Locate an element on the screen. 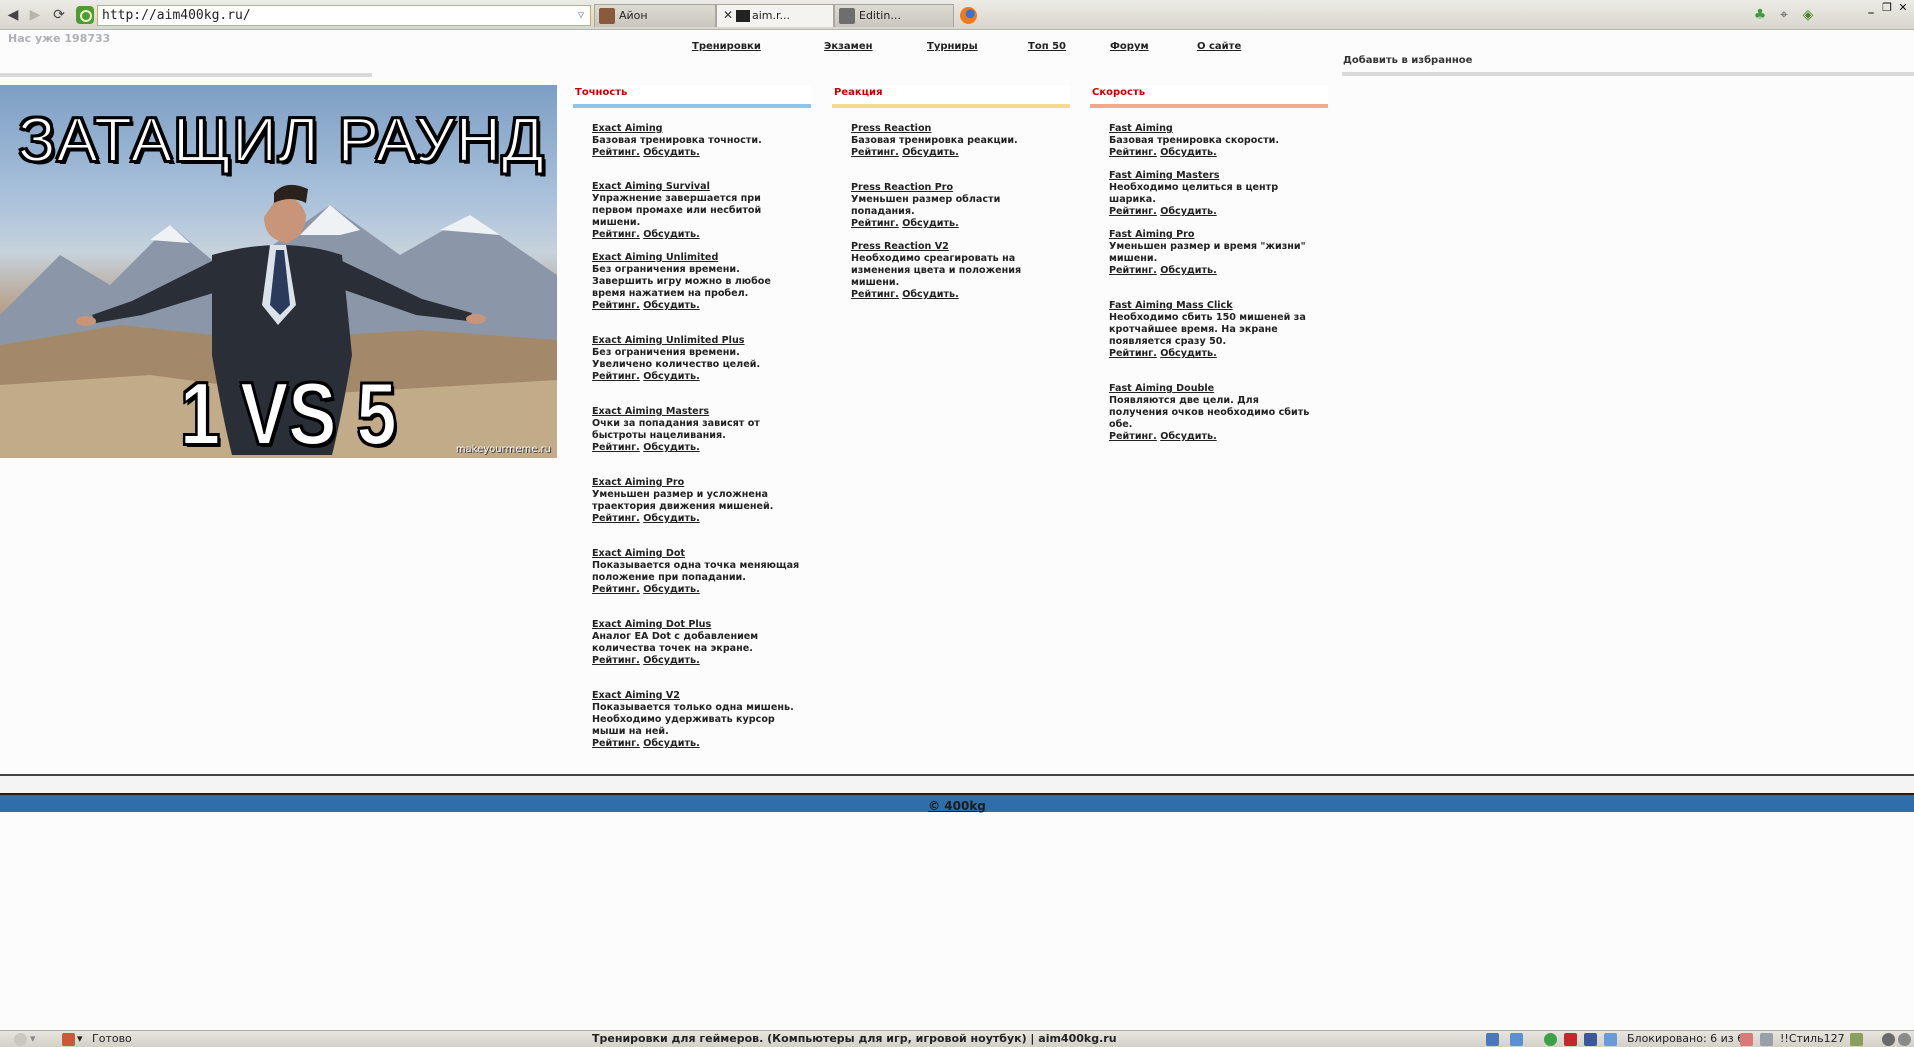 This screenshot has height=1047, width=1914. training-link: Fast Aiming Pro is located at coordinates (1214, 235).